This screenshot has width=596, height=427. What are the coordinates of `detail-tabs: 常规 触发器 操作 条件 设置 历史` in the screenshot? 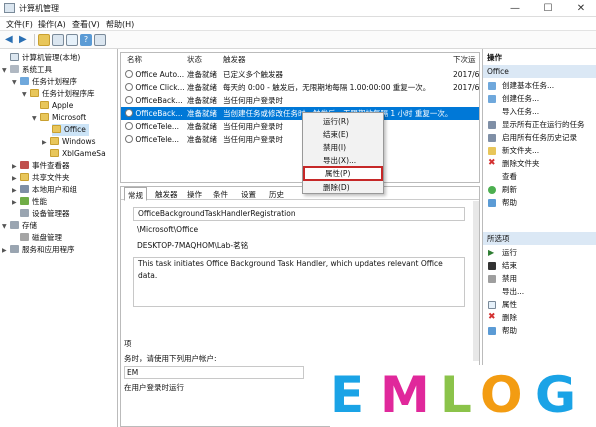 It's located at (300, 194).